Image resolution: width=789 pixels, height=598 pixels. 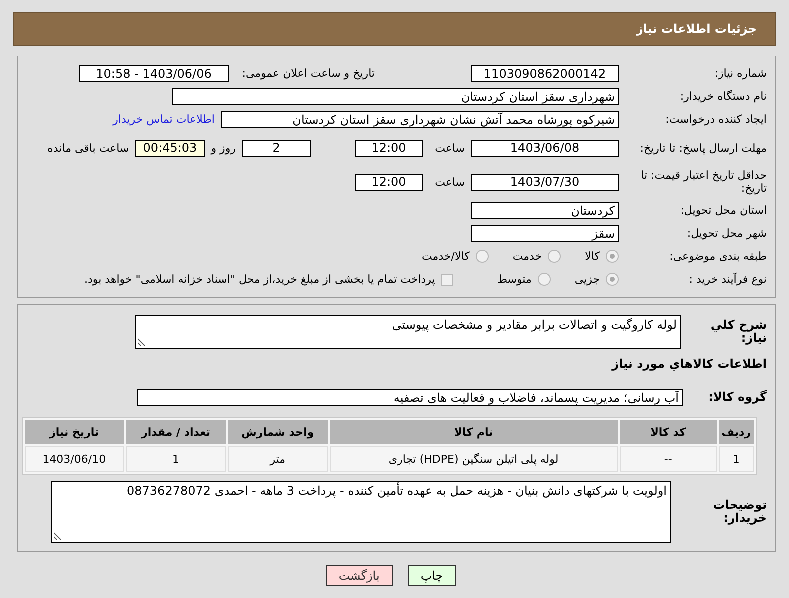 What do you see at coordinates (394, 29) in the screenshot?
I see `page-header: جزئیات اطلاعات نیاز` at bounding box center [394, 29].